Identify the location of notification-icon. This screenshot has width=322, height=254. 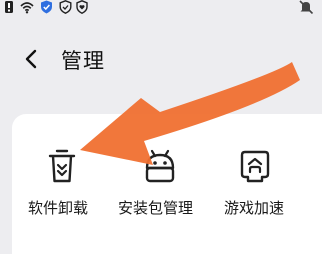
(9, 7).